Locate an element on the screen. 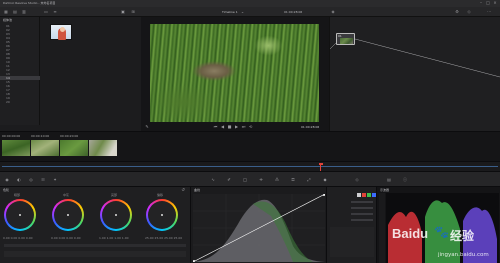 This screenshot has width=500, height=263. watermark-url: jingyan.baidu.com is located at coordinates (463, 255).